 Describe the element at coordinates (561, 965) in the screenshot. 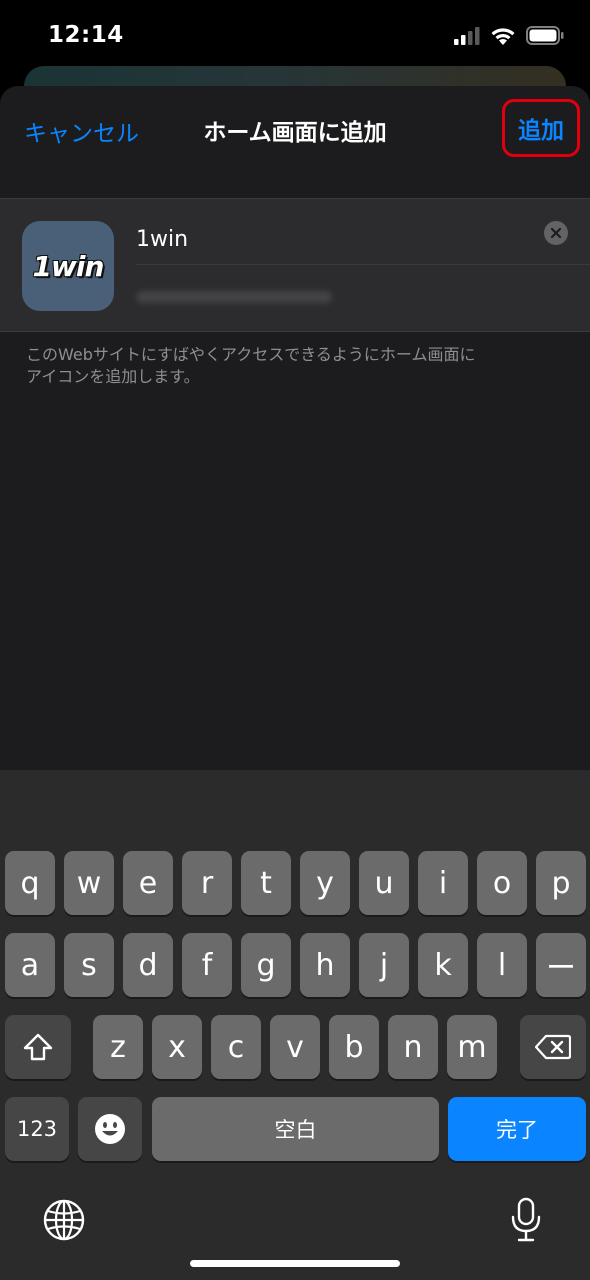

I see `key-long-vowel: ー` at that location.